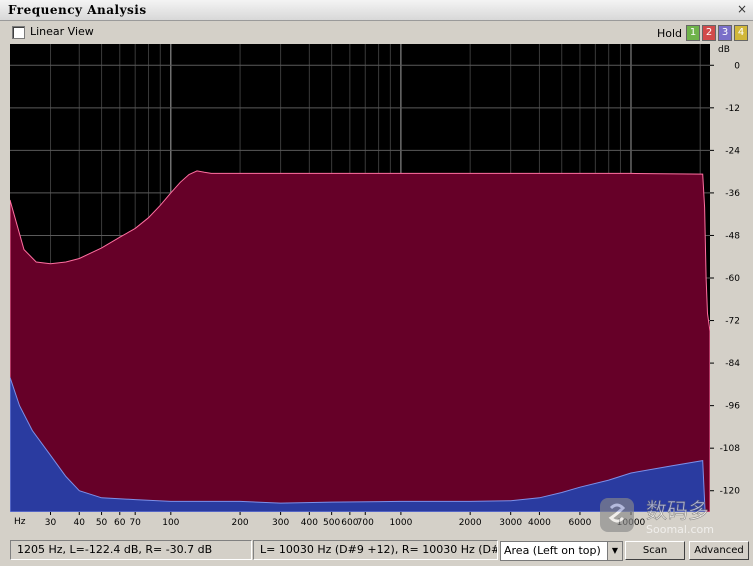  I want to click on hold-button-3: 3, so click(725, 33).